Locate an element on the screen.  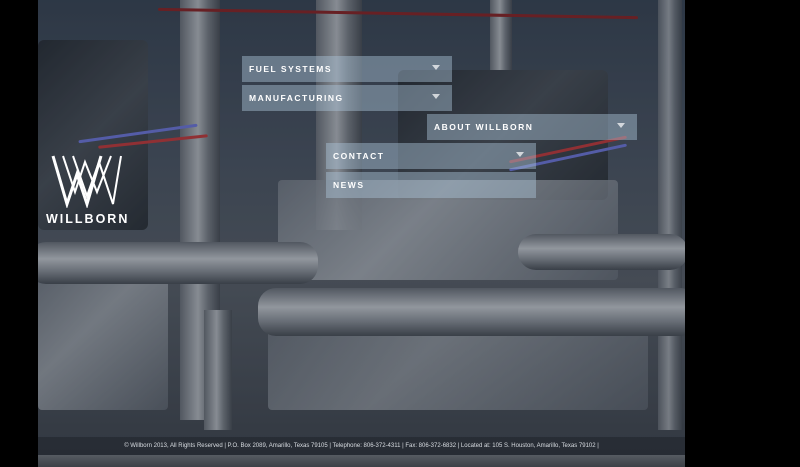
nav-about-willborn: ABOUT WILLBORN is located at coordinates (532, 127).